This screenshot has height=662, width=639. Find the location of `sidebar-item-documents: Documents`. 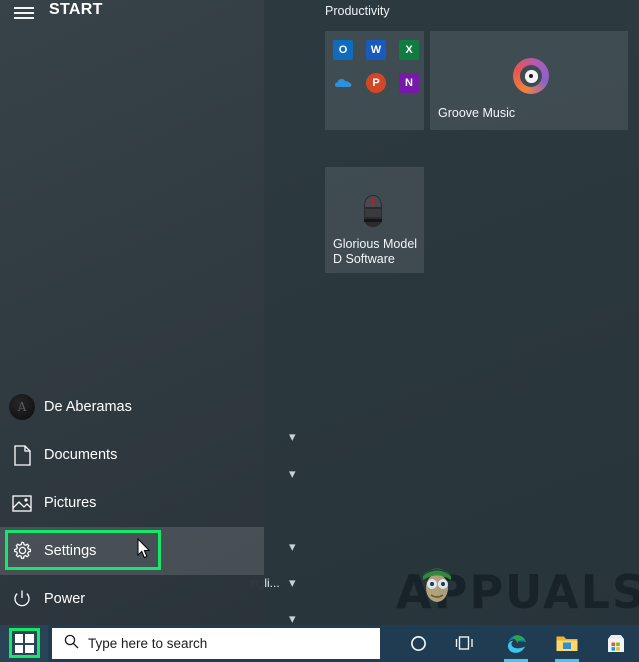

sidebar-item-documents: Documents is located at coordinates (132, 455).